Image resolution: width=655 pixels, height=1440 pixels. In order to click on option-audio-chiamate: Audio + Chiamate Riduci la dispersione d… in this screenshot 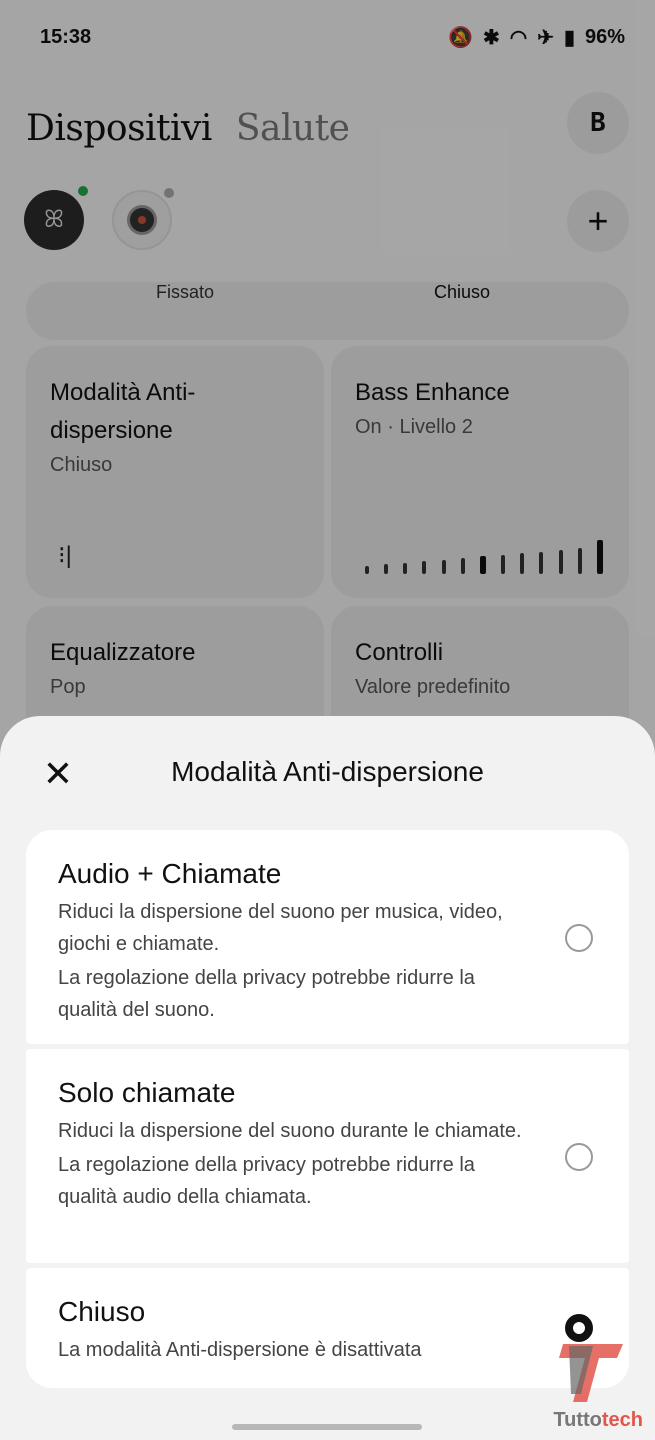, I will do `click(327, 937)`.